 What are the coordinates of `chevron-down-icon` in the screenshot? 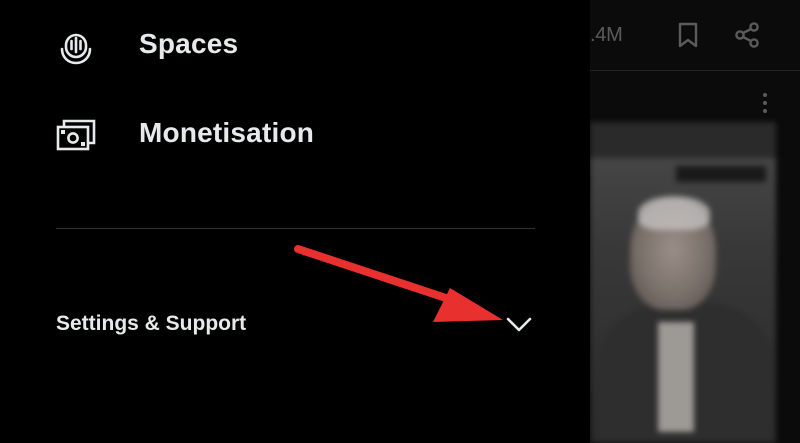 It's located at (519, 324).